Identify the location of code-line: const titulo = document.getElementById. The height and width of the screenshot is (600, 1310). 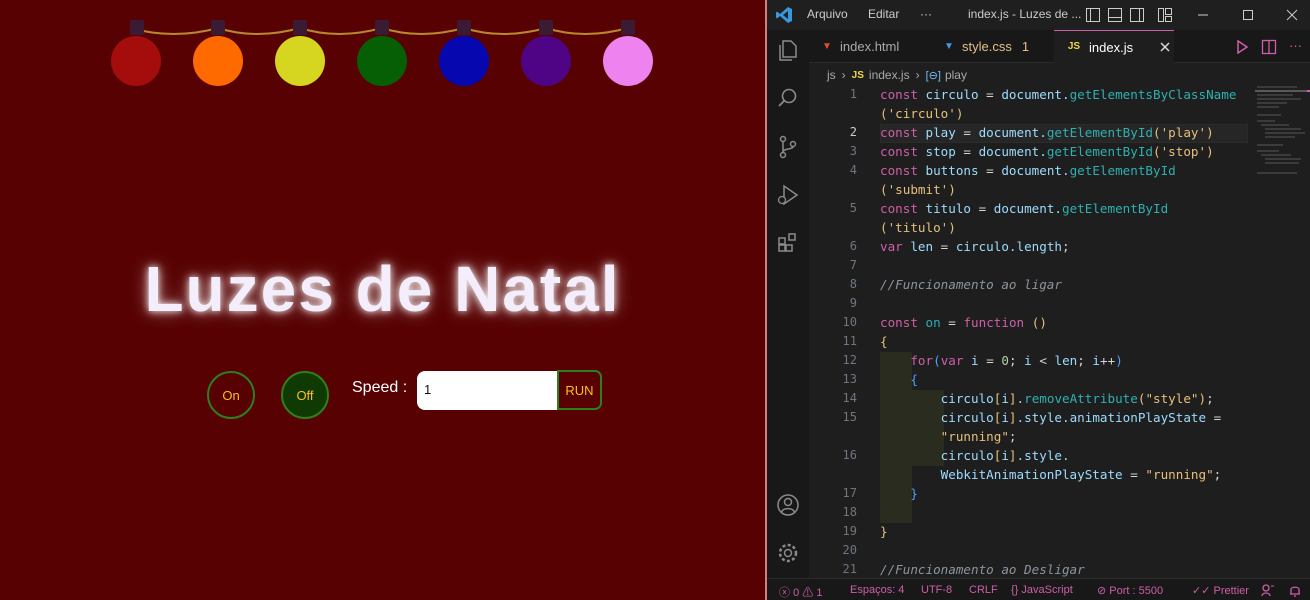
(1024, 208).